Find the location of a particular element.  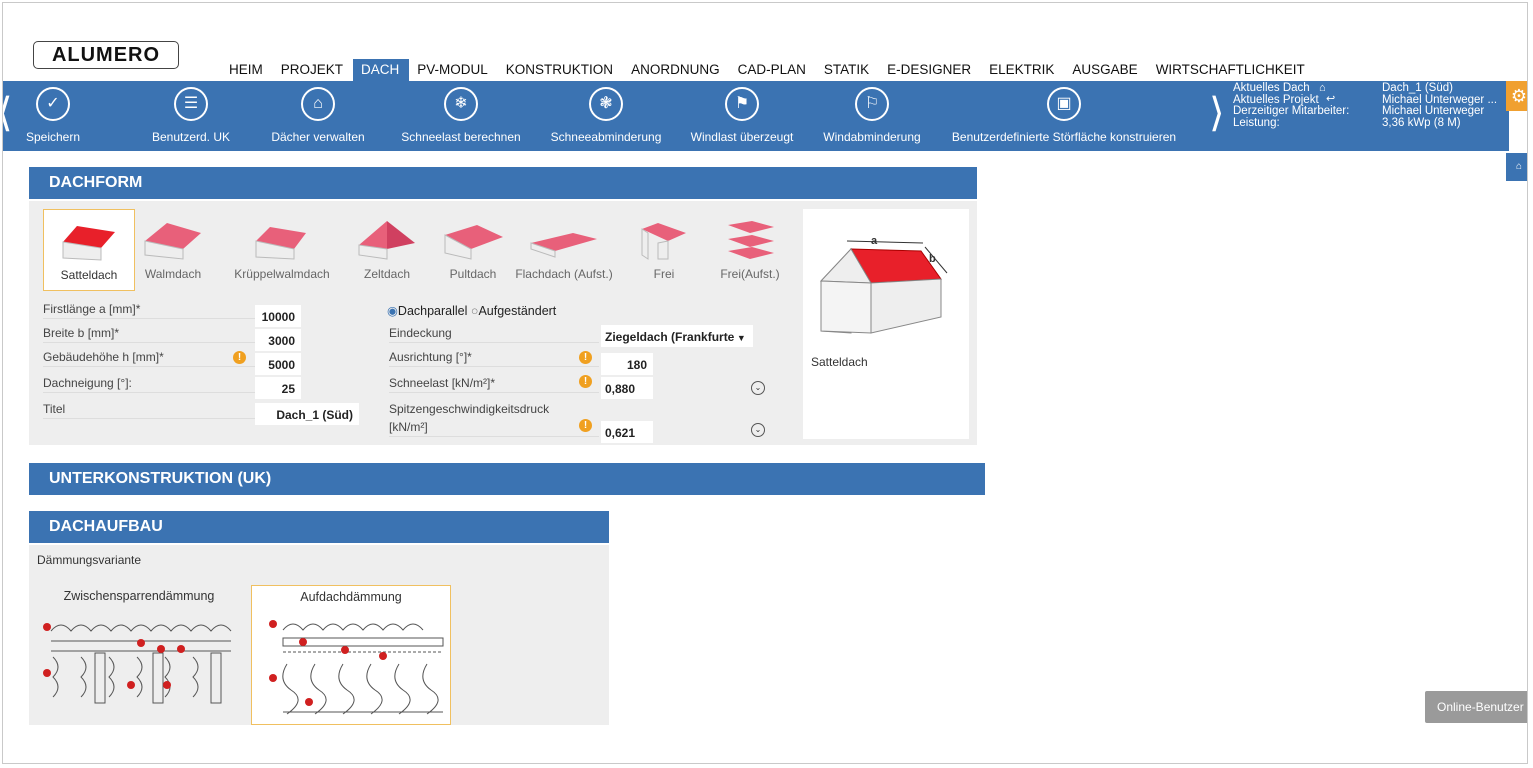

snow-gear-icon: ❃ is located at coordinates (606, 104).